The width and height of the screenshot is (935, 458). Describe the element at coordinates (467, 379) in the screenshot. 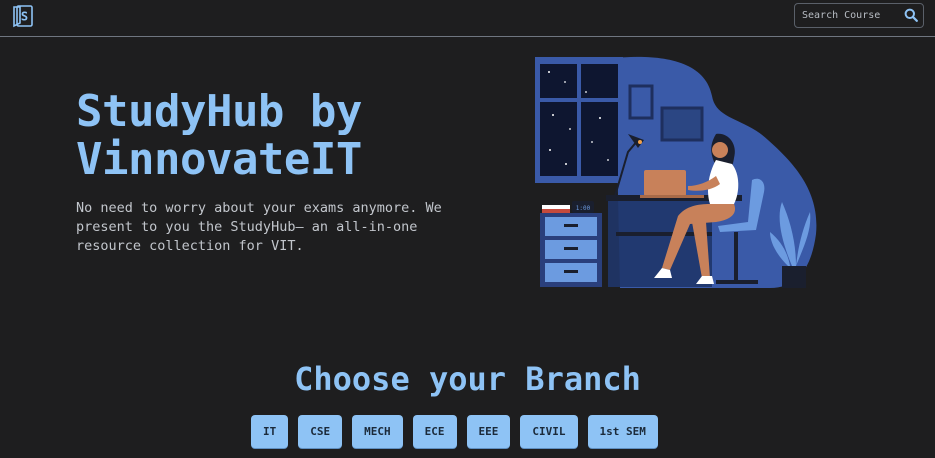

I see `branch-heading: Choose your Branch` at that location.